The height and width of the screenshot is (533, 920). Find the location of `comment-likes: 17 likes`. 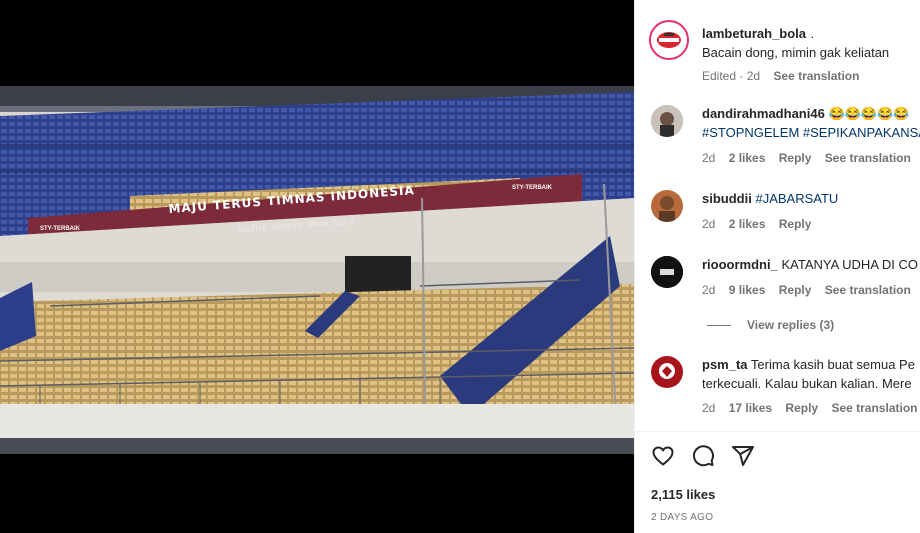

comment-likes: 17 likes is located at coordinates (750, 408).